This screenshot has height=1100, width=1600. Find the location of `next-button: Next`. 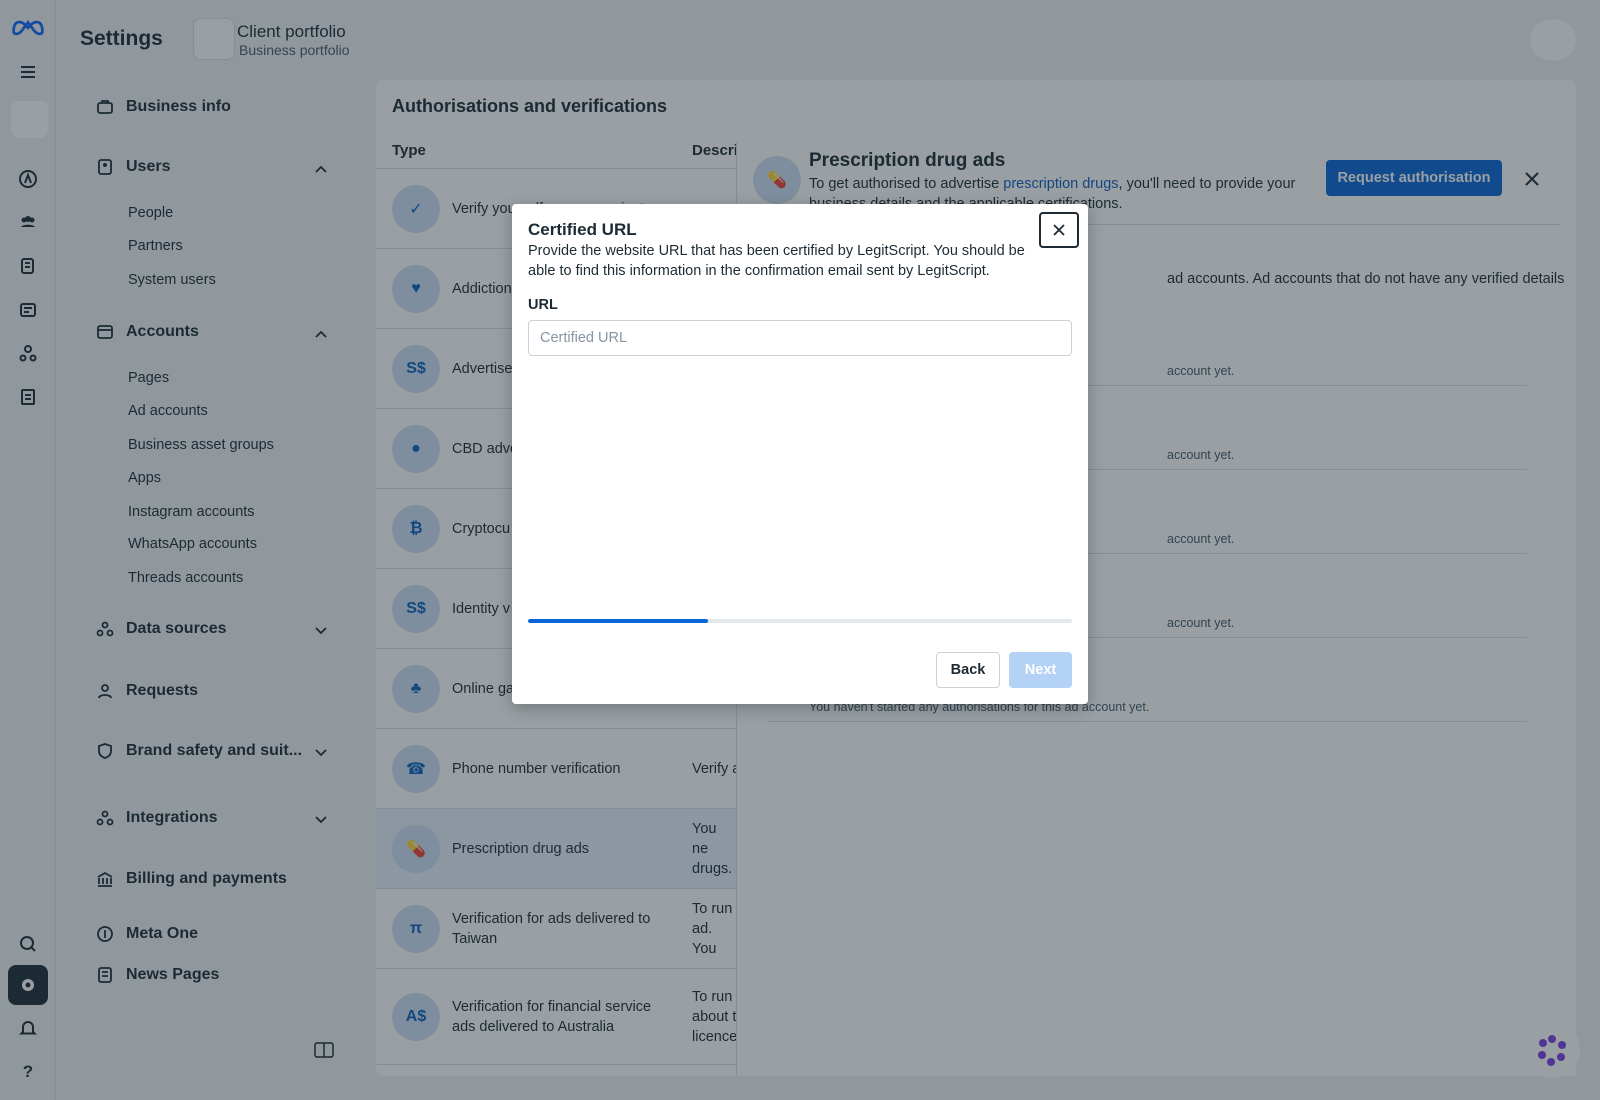

next-button: Next is located at coordinates (1040, 670).